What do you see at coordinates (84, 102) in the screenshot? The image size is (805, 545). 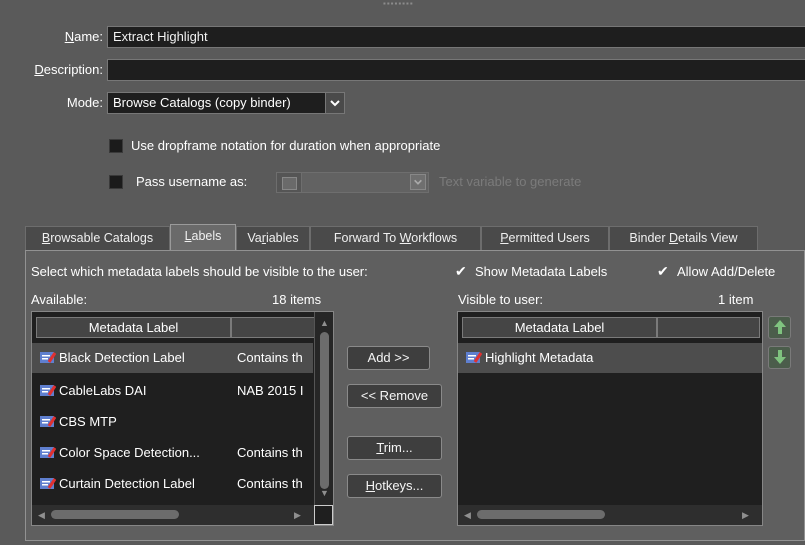 I see `mode-label: Mode:` at bounding box center [84, 102].